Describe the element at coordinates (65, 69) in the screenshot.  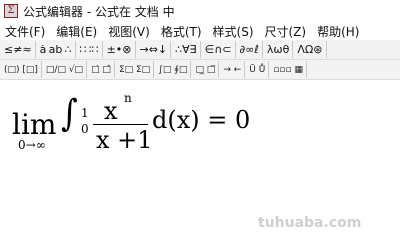
I see `fraction-radical-templates-button: □/□ √□` at that location.